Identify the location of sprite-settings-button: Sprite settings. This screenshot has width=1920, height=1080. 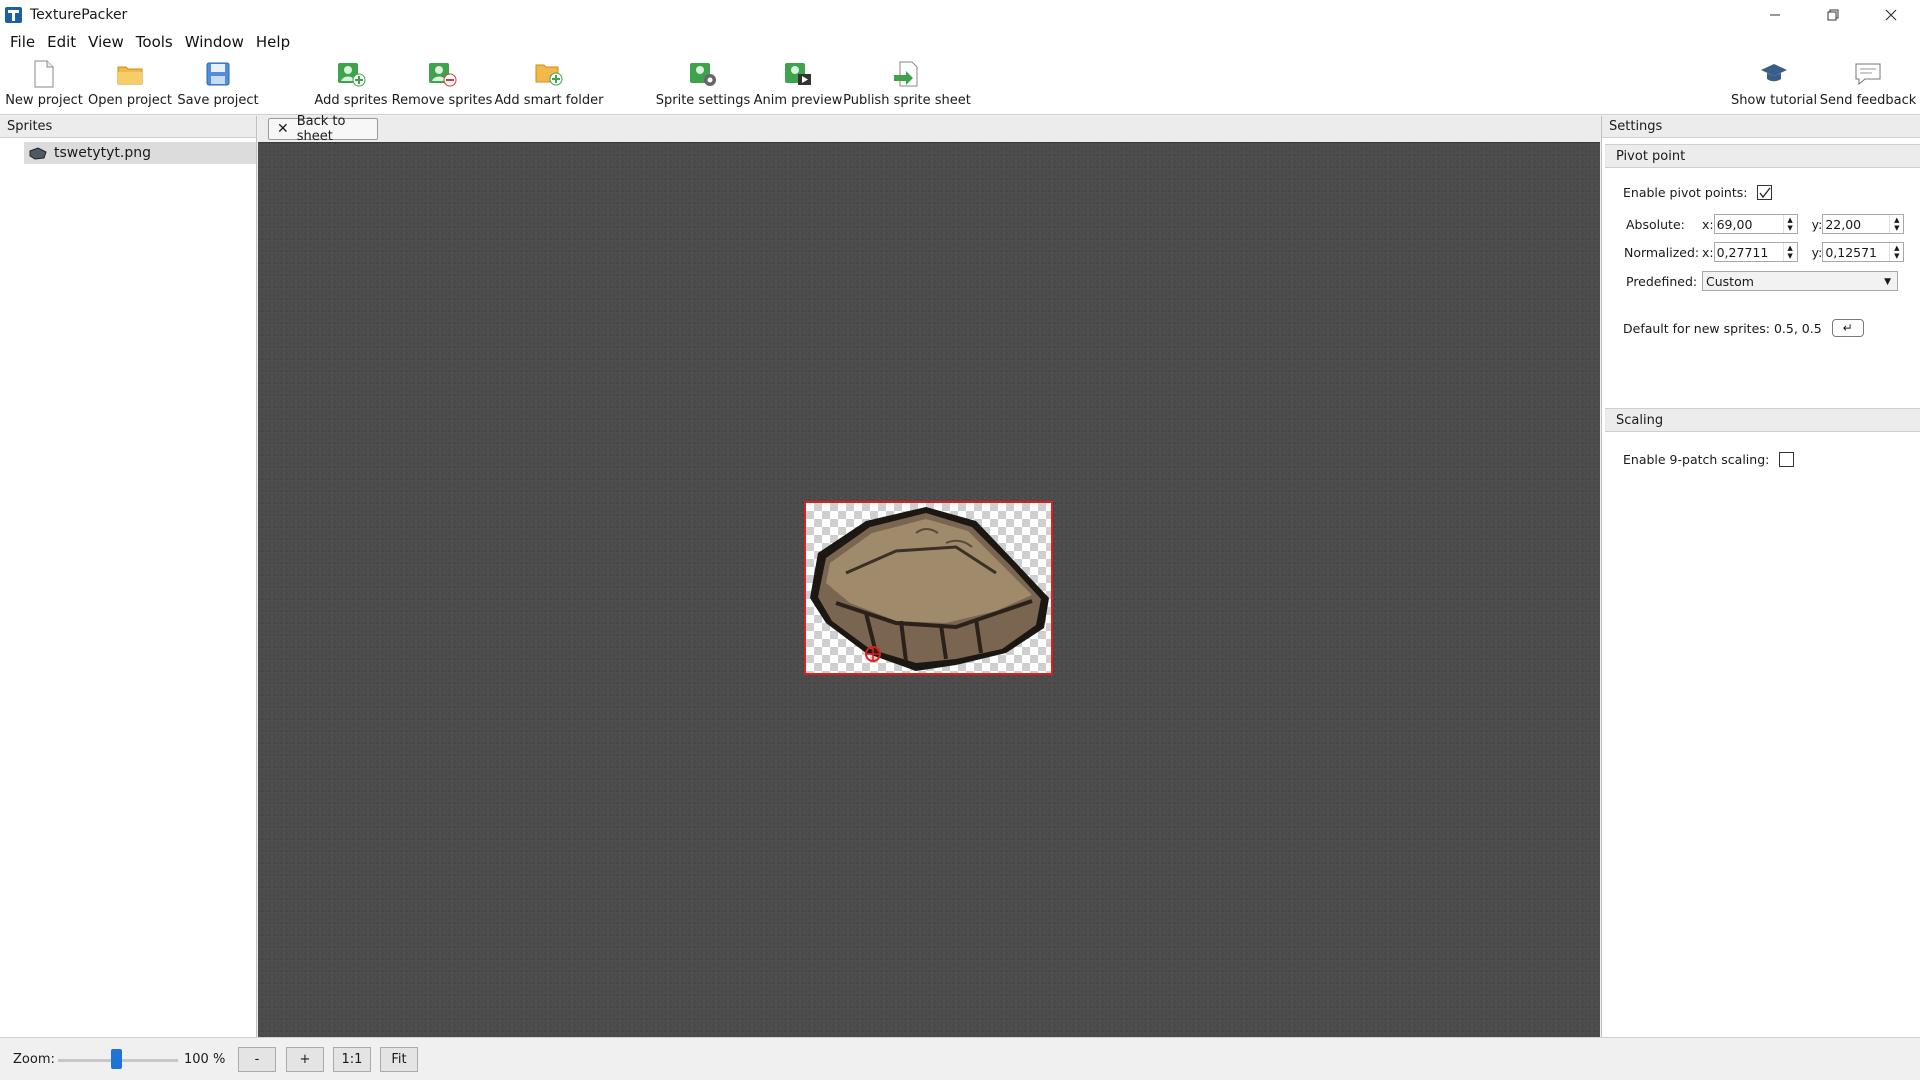
(703, 86).